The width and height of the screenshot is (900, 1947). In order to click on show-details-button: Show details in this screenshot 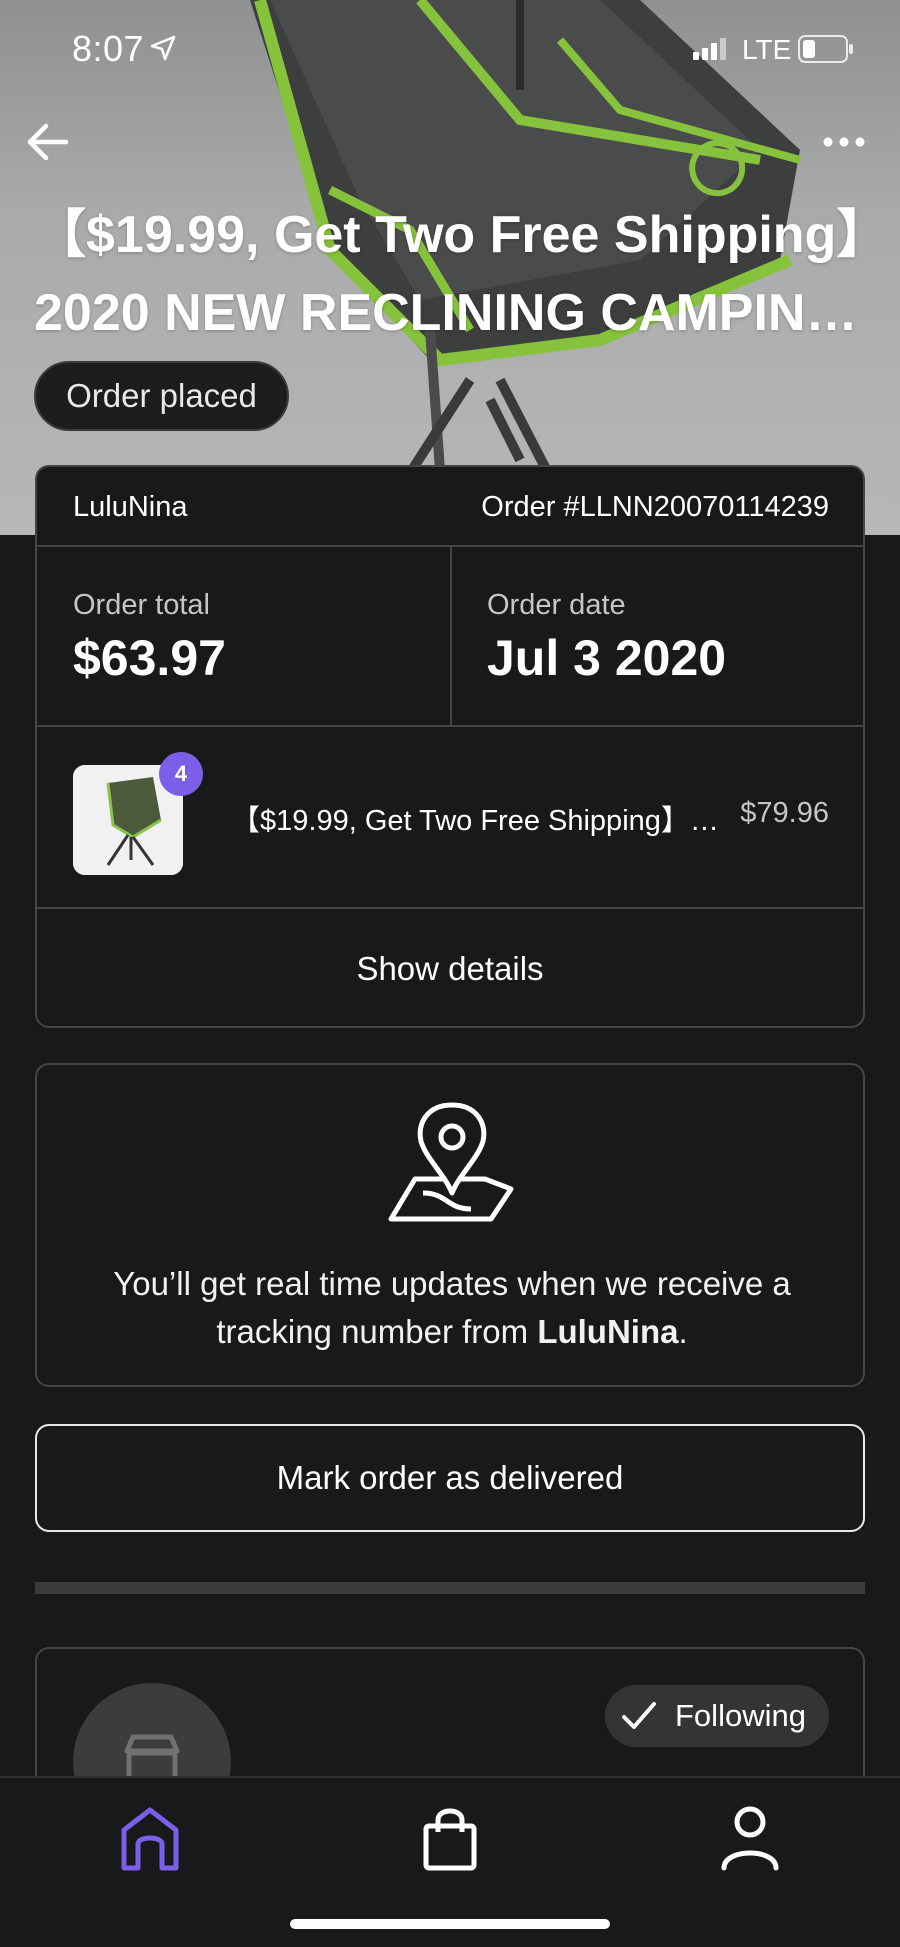, I will do `click(450, 968)`.